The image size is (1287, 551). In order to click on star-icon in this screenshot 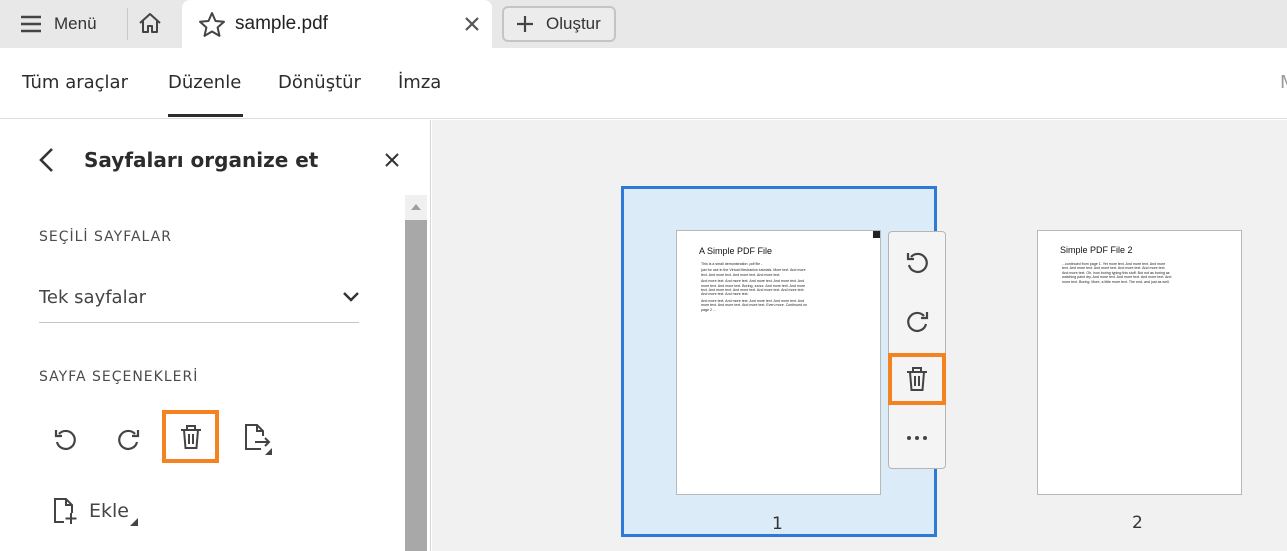, I will do `click(212, 24)`.